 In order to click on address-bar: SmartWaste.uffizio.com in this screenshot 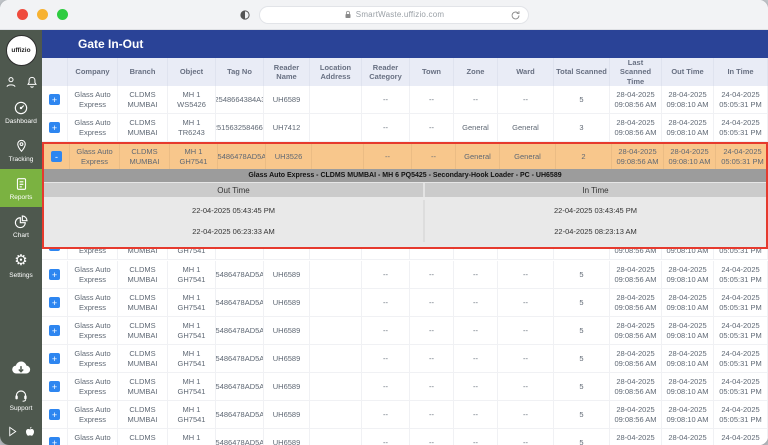, I will do `click(394, 14)`.